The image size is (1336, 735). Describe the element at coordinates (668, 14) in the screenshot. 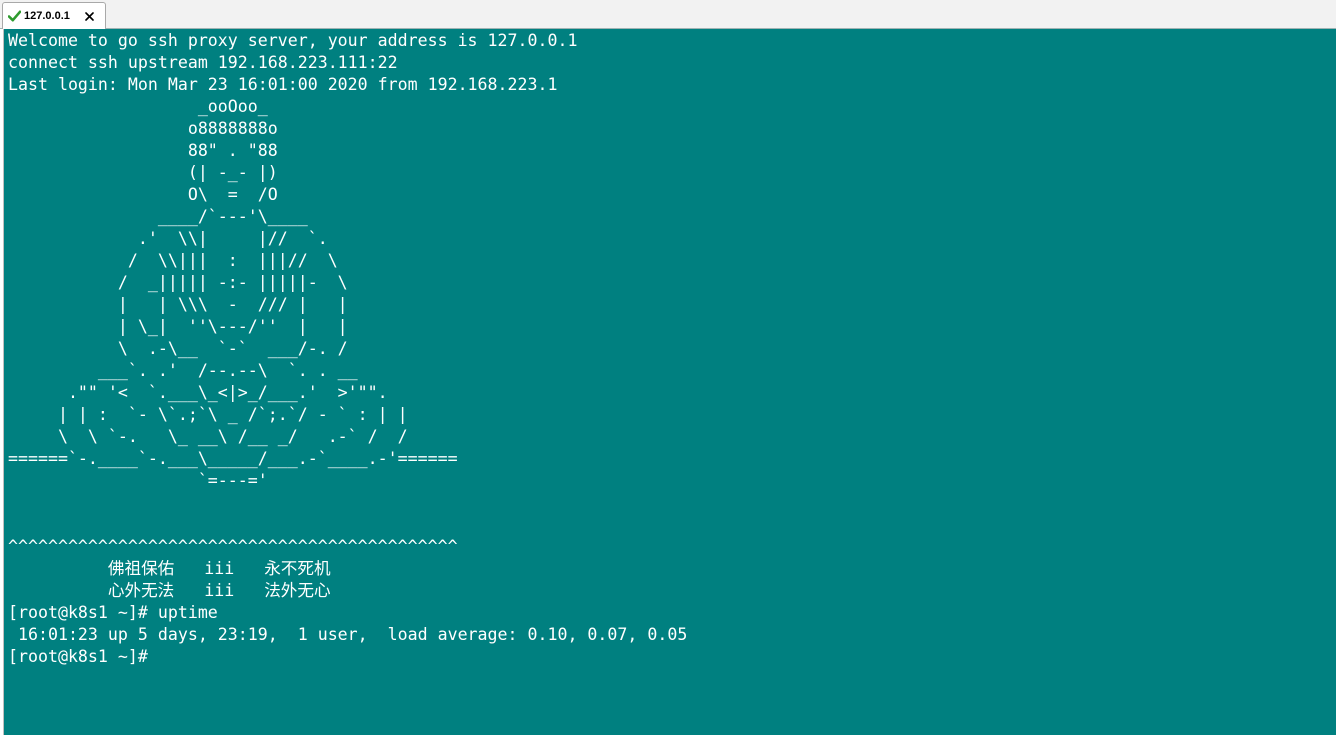

I see `tab-bar: 127.0.0.1` at that location.